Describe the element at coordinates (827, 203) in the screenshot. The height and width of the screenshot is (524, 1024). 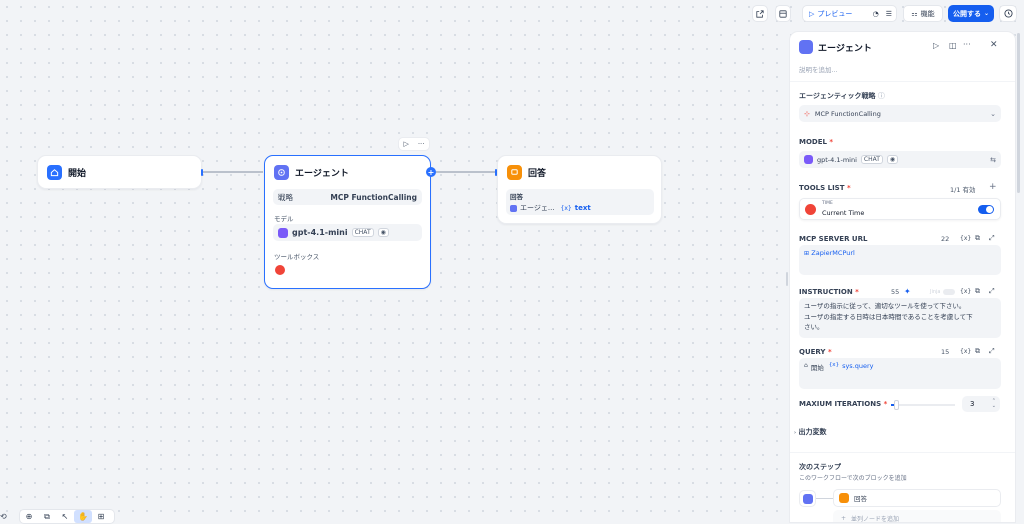
I see `tool-provider: TIME` at that location.